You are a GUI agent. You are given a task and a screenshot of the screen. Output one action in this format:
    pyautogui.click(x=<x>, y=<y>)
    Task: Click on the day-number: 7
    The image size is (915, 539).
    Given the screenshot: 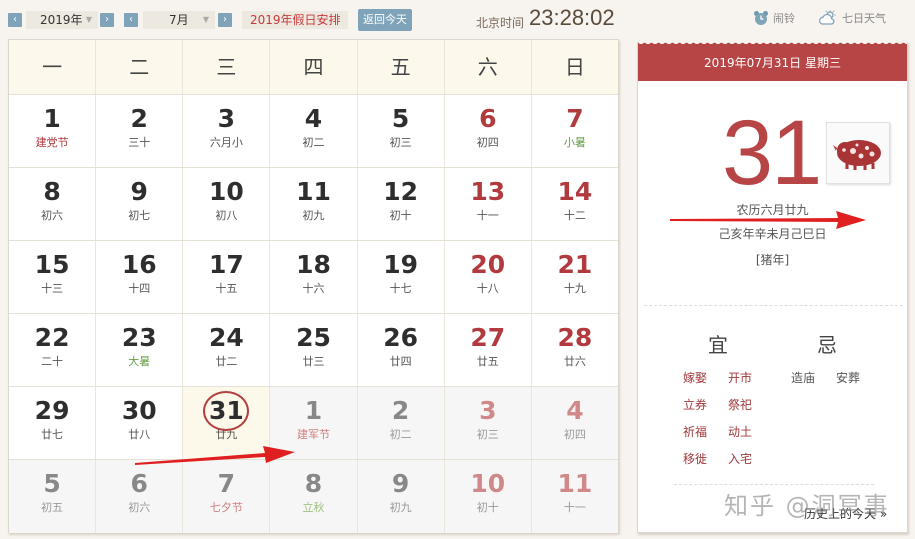 What is the action you would take?
    pyautogui.click(x=226, y=483)
    